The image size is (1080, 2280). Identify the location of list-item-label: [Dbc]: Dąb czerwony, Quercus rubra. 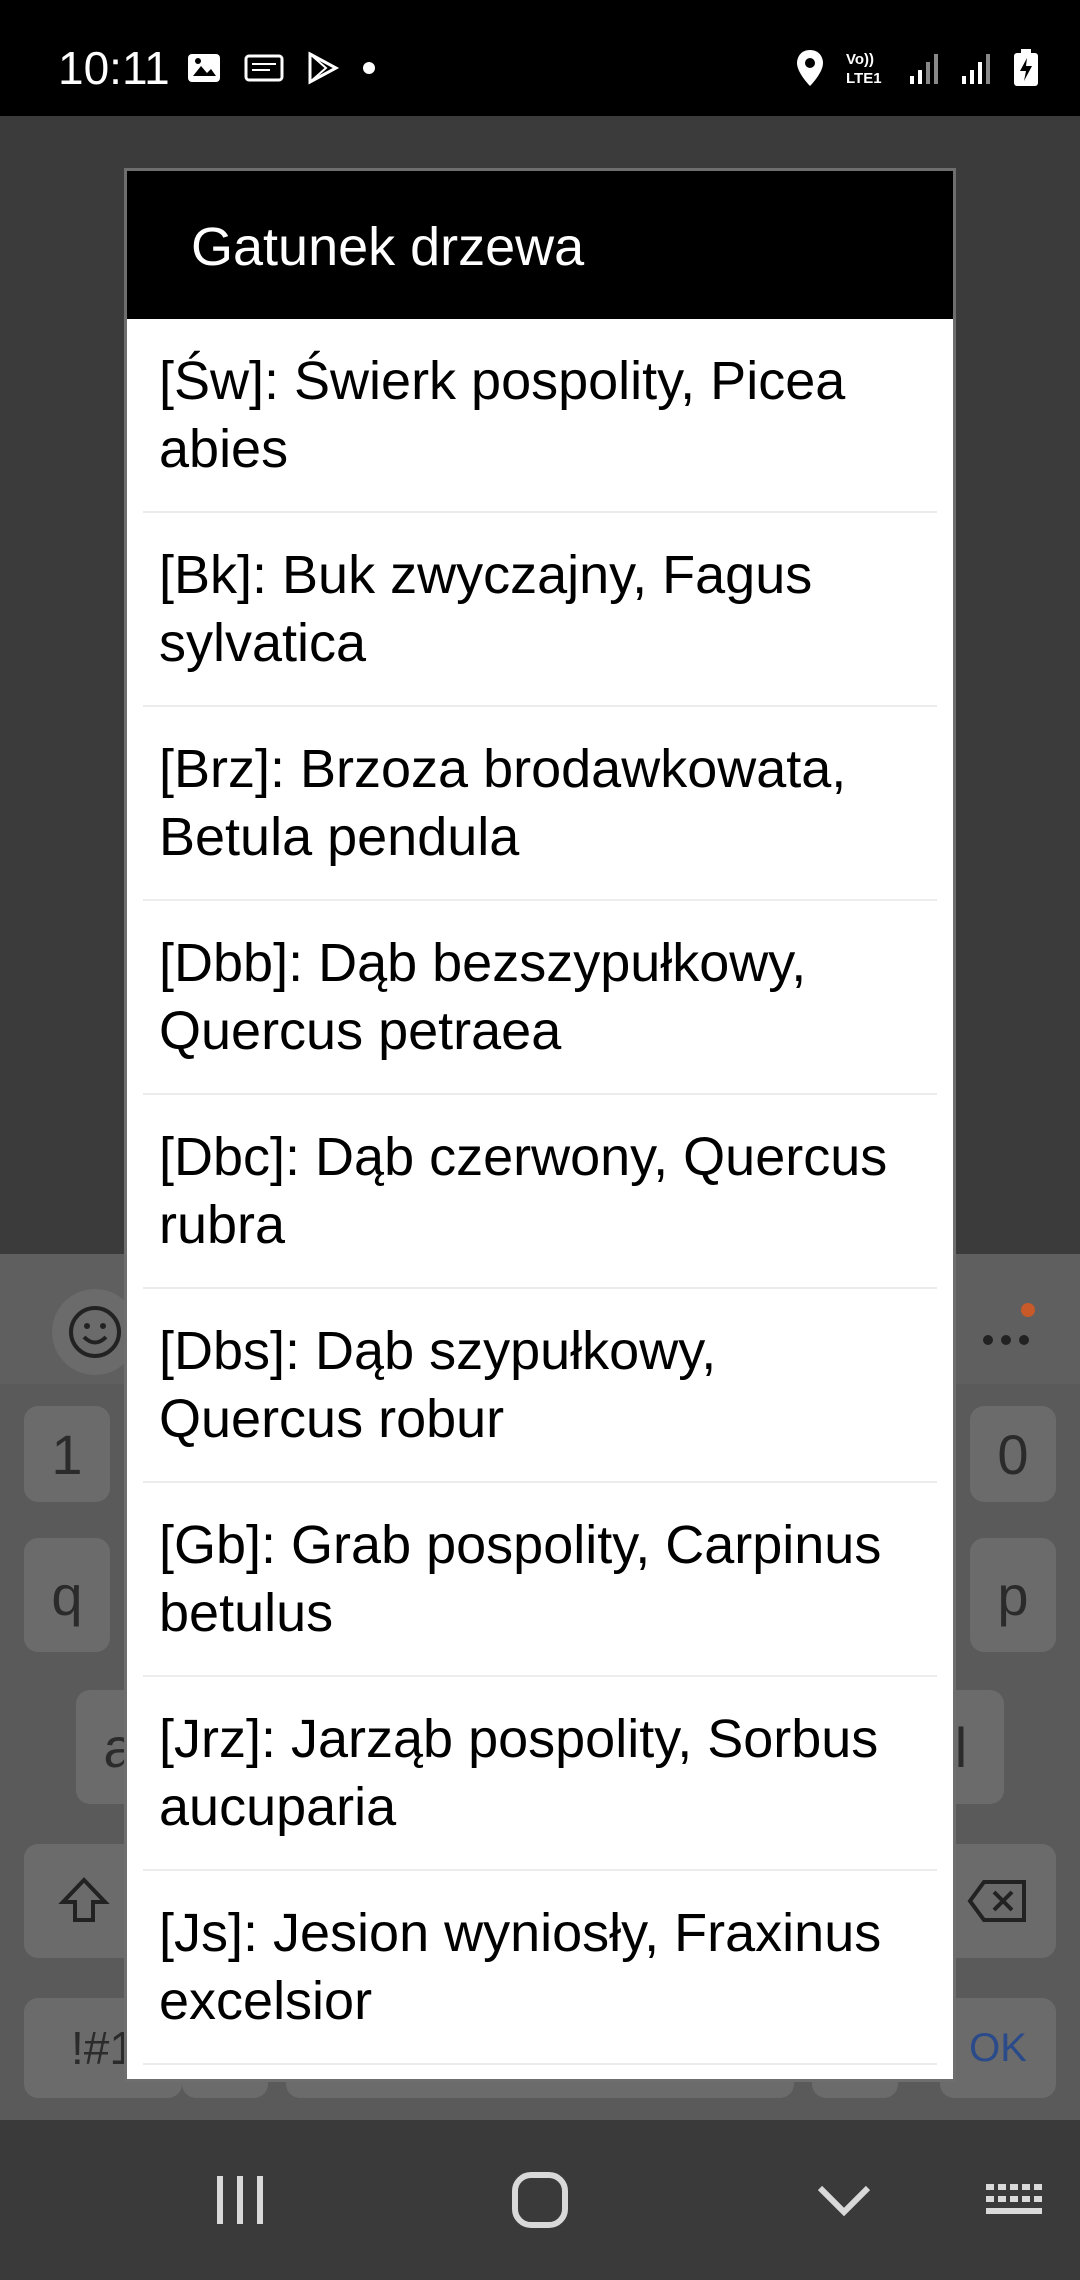
(523, 1191).